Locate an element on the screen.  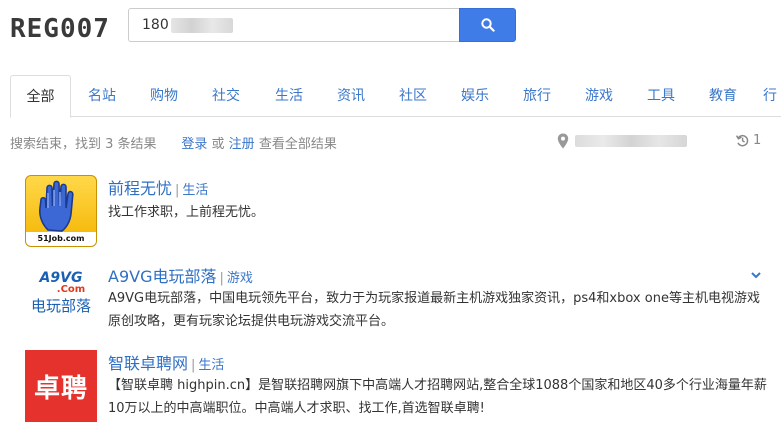
hand-icon is located at coordinates (56, 206).